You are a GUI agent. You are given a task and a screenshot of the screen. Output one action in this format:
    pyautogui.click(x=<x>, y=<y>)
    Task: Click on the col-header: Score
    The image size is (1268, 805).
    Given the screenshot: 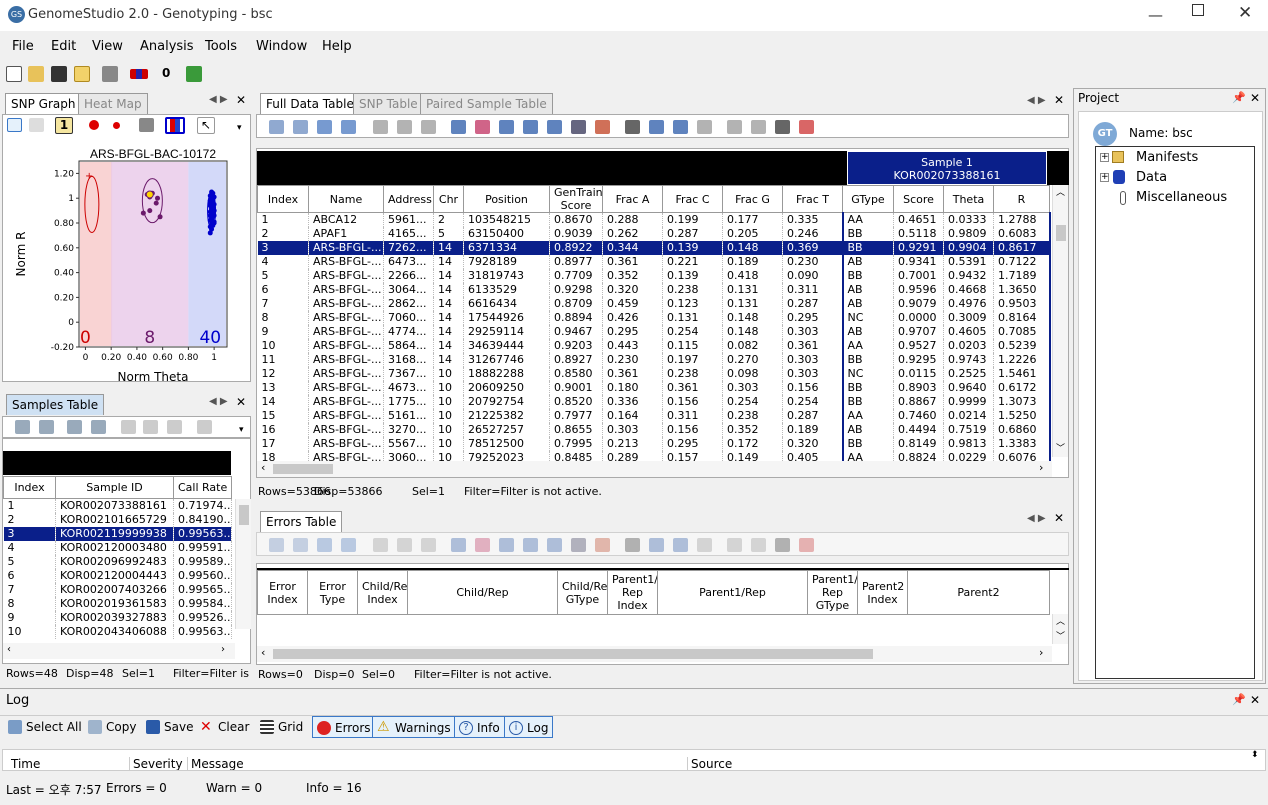 What is the action you would take?
    pyautogui.click(x=918, y=199)
    